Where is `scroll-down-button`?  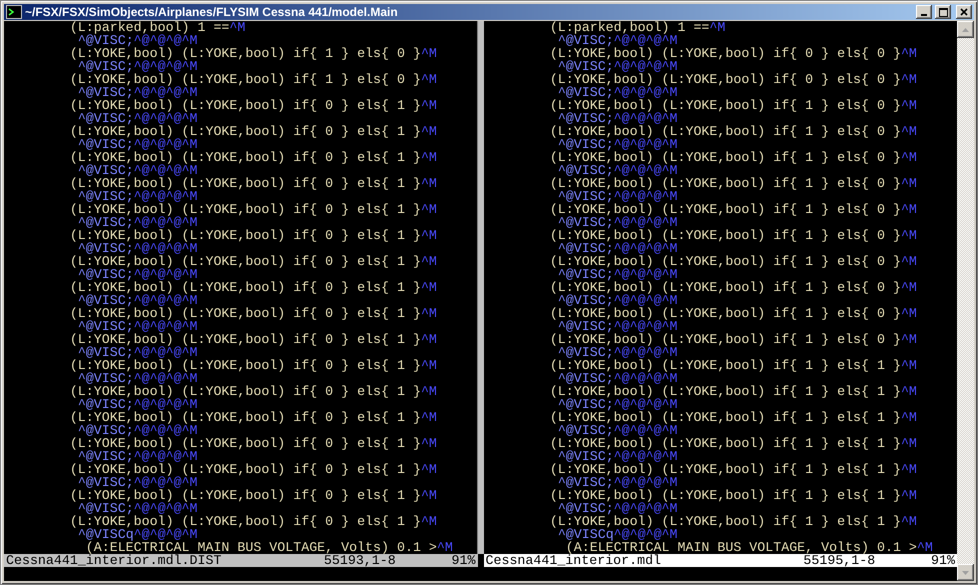 scroll-down-button is located at coordinates (965, 572).